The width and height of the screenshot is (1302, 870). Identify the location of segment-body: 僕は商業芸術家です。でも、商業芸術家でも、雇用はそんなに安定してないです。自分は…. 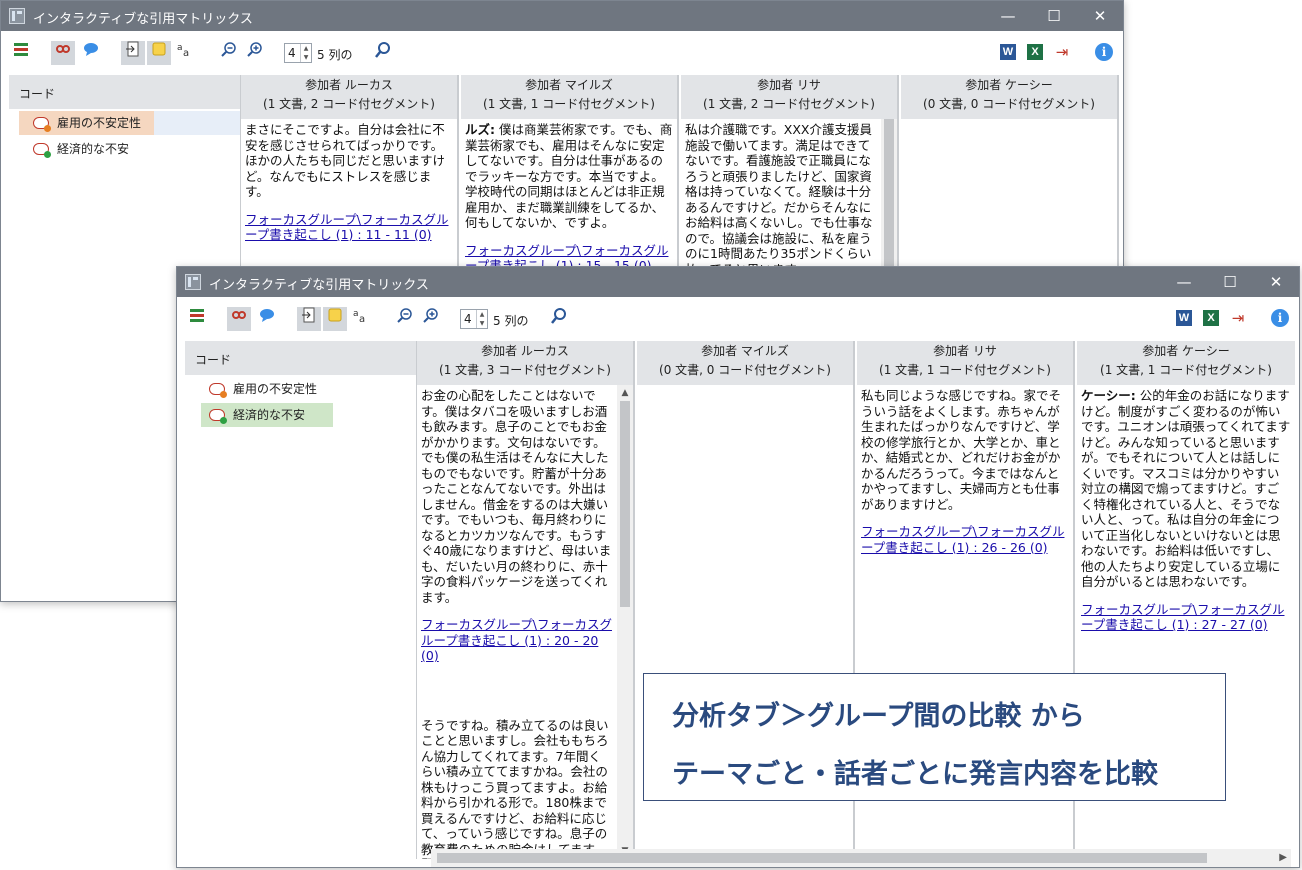
(569, 176).